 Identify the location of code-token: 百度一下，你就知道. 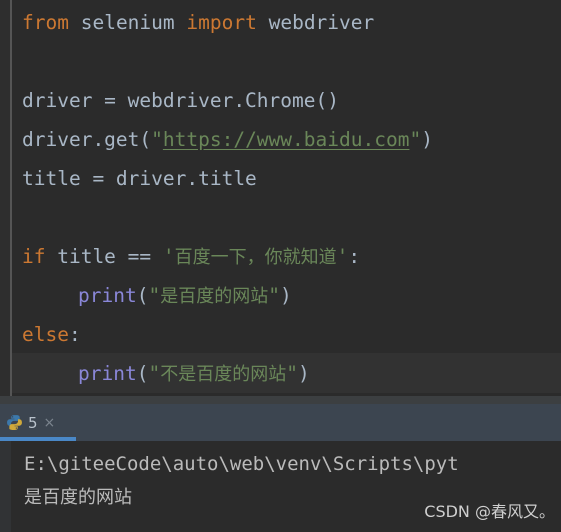
(255, 257).